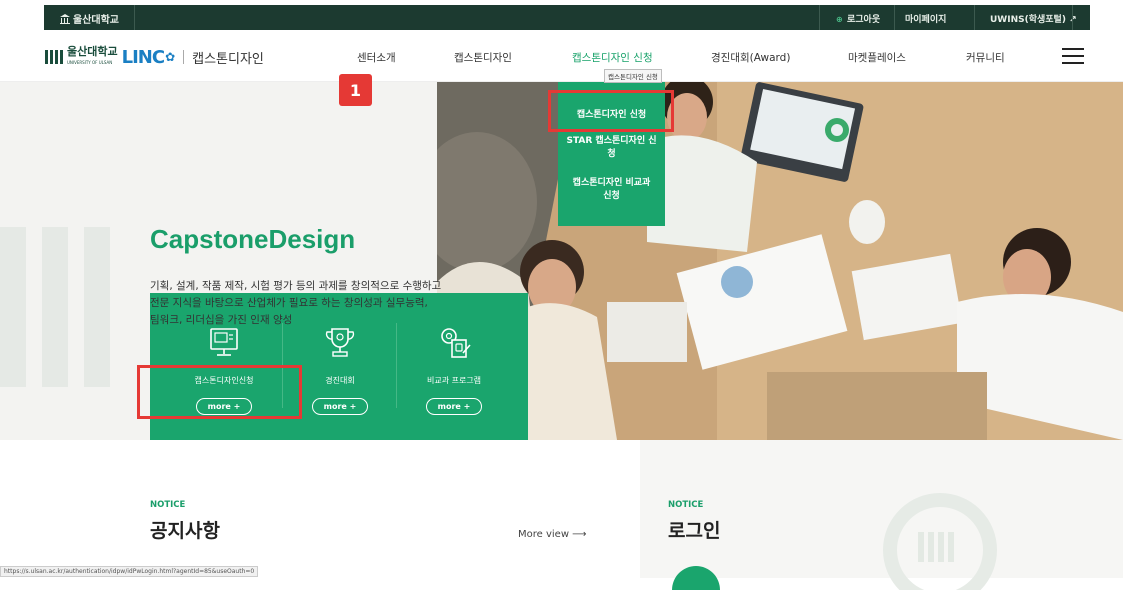 The image size is (1123, 590). I want to click on building-icon, so click(65, 19).